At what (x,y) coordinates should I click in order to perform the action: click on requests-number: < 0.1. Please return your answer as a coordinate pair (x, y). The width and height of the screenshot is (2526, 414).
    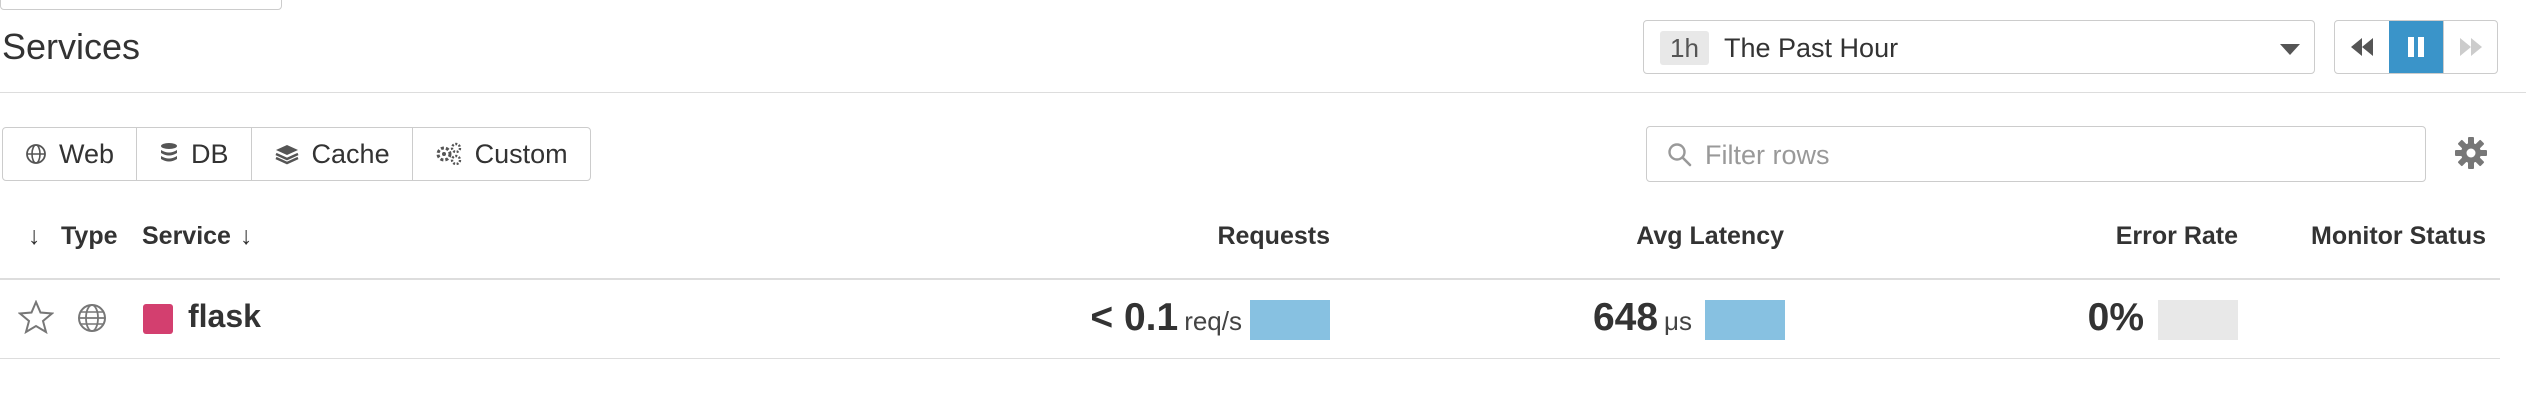
    Looking at the image, I should click on (1134, 317).